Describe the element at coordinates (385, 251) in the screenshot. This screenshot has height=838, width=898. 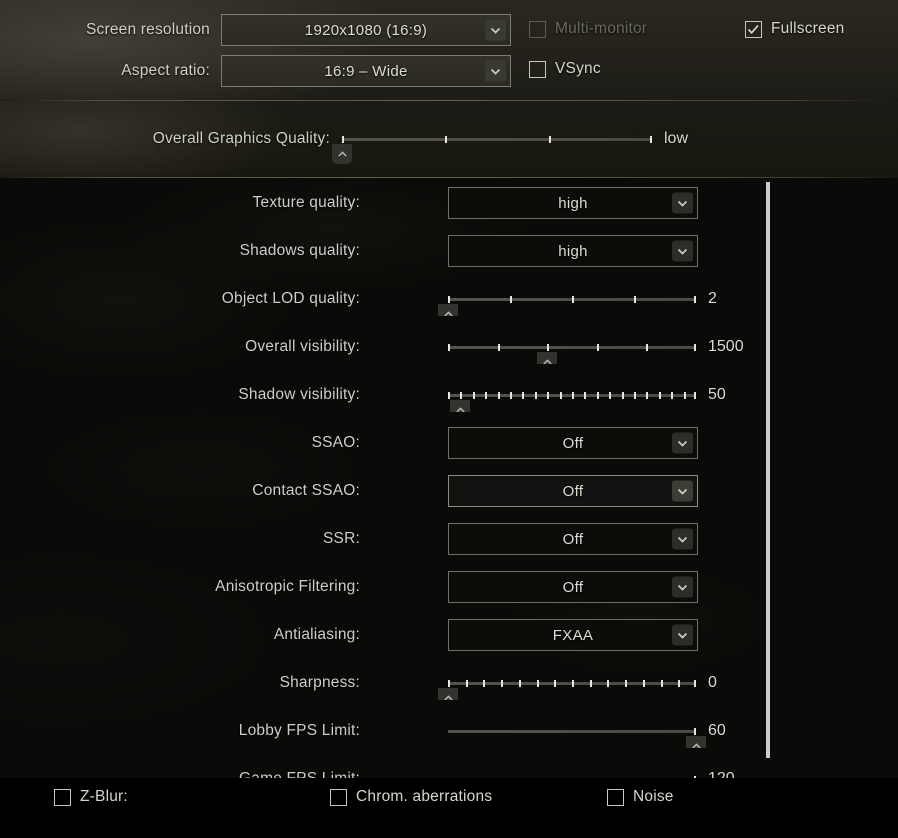
I see `setting-row: Shadows quality: high` at that location.